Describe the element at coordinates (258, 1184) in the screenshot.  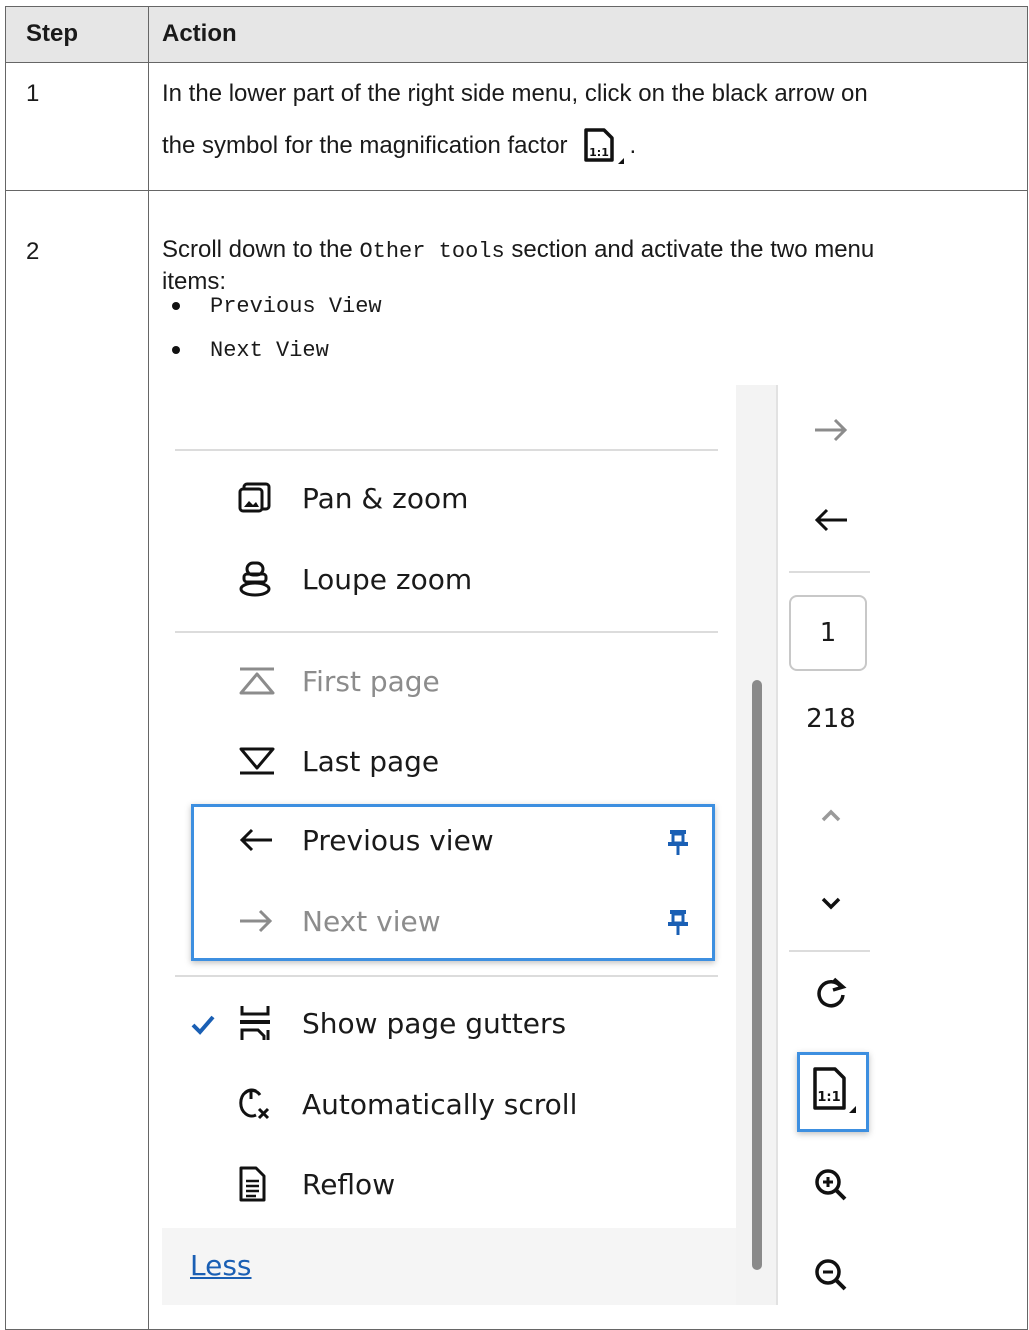
I see `reflow-icon` at that location.